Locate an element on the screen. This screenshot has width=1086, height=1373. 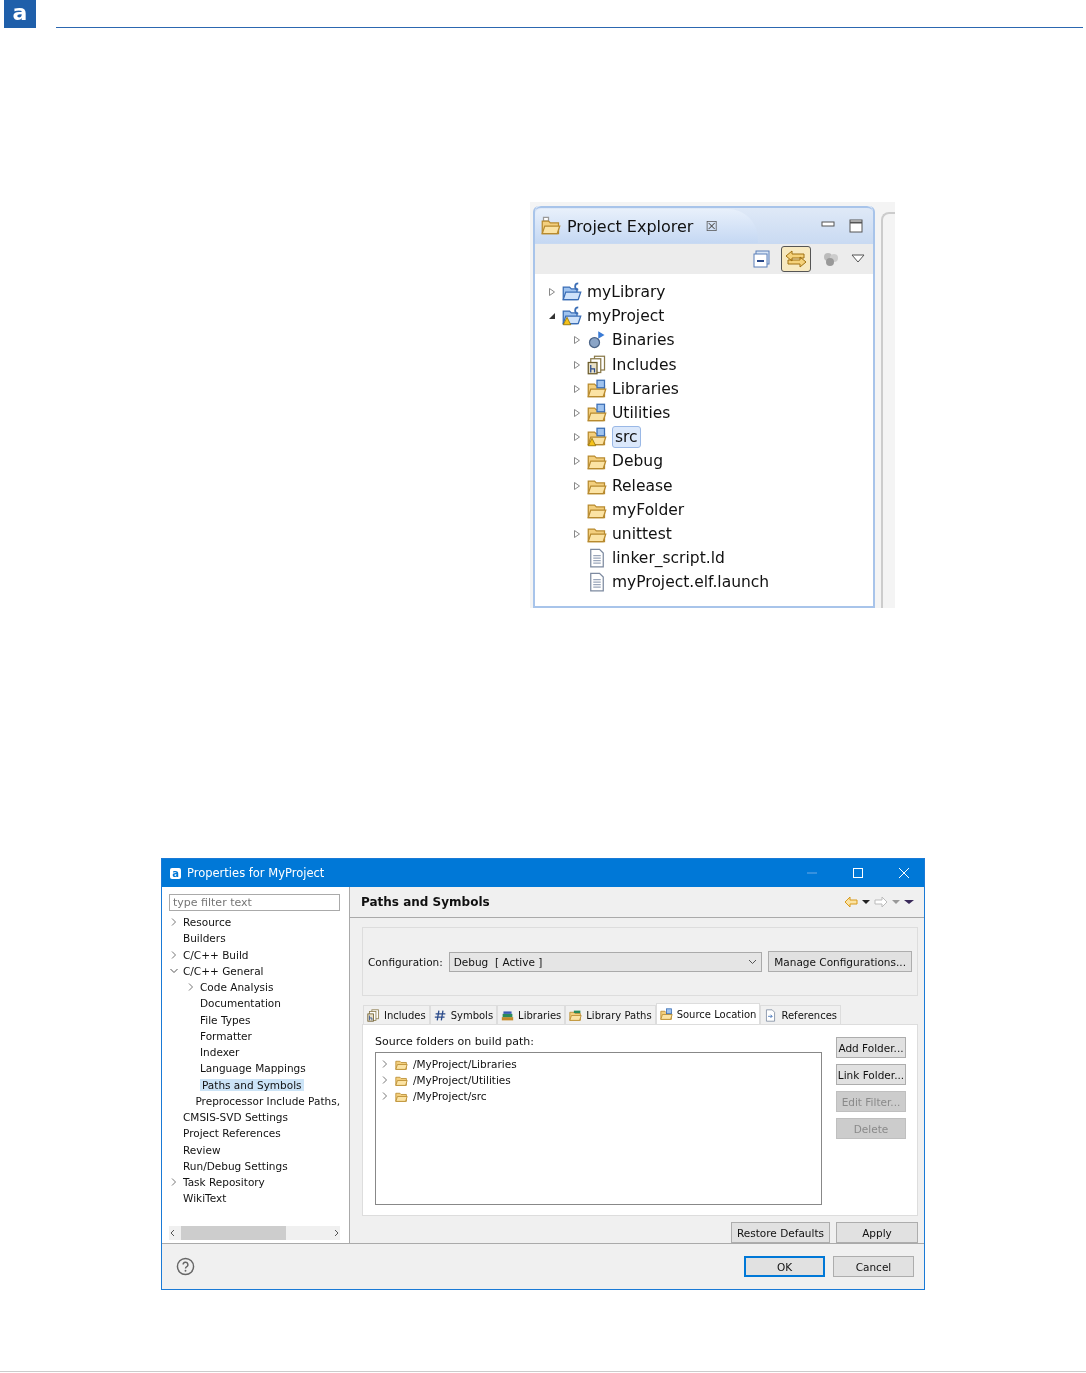
help-icon is located at coordinates (185, 1266).